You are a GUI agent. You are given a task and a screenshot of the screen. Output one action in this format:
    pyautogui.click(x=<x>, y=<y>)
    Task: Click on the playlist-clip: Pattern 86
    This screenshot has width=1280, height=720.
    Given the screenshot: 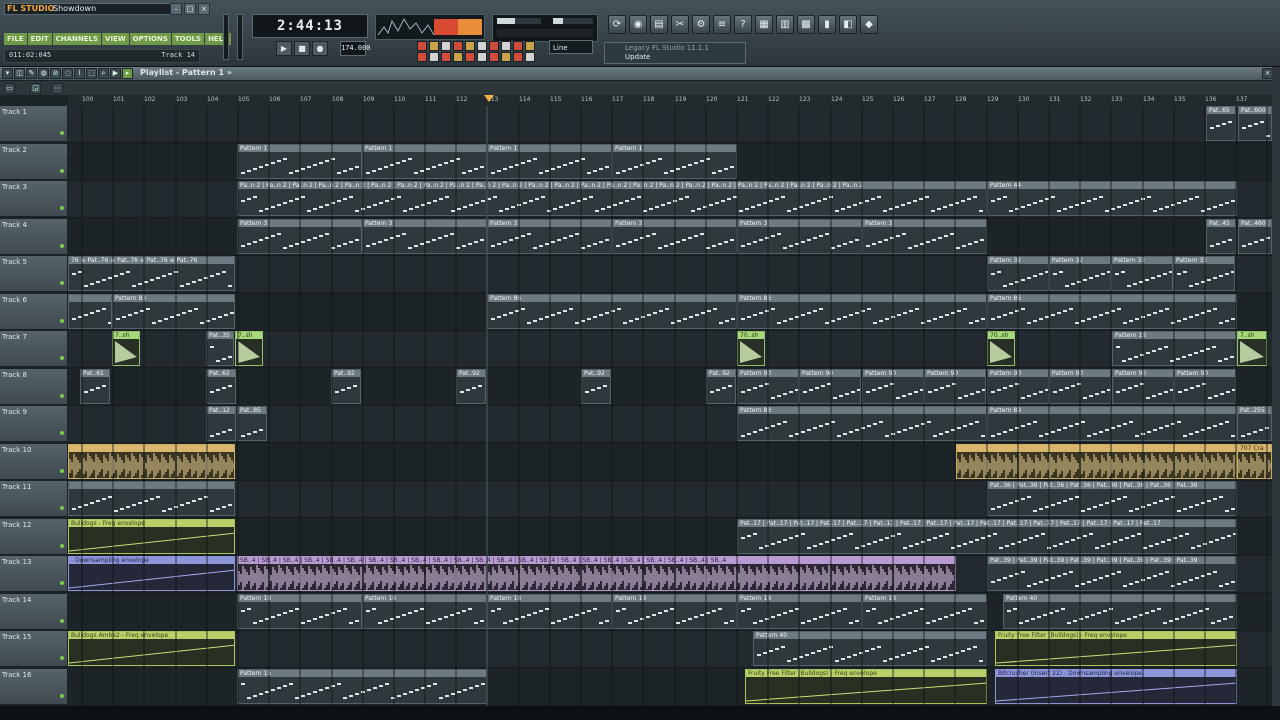 What is the action you would take?
    pyautogui.click(x=612, y=311)
    